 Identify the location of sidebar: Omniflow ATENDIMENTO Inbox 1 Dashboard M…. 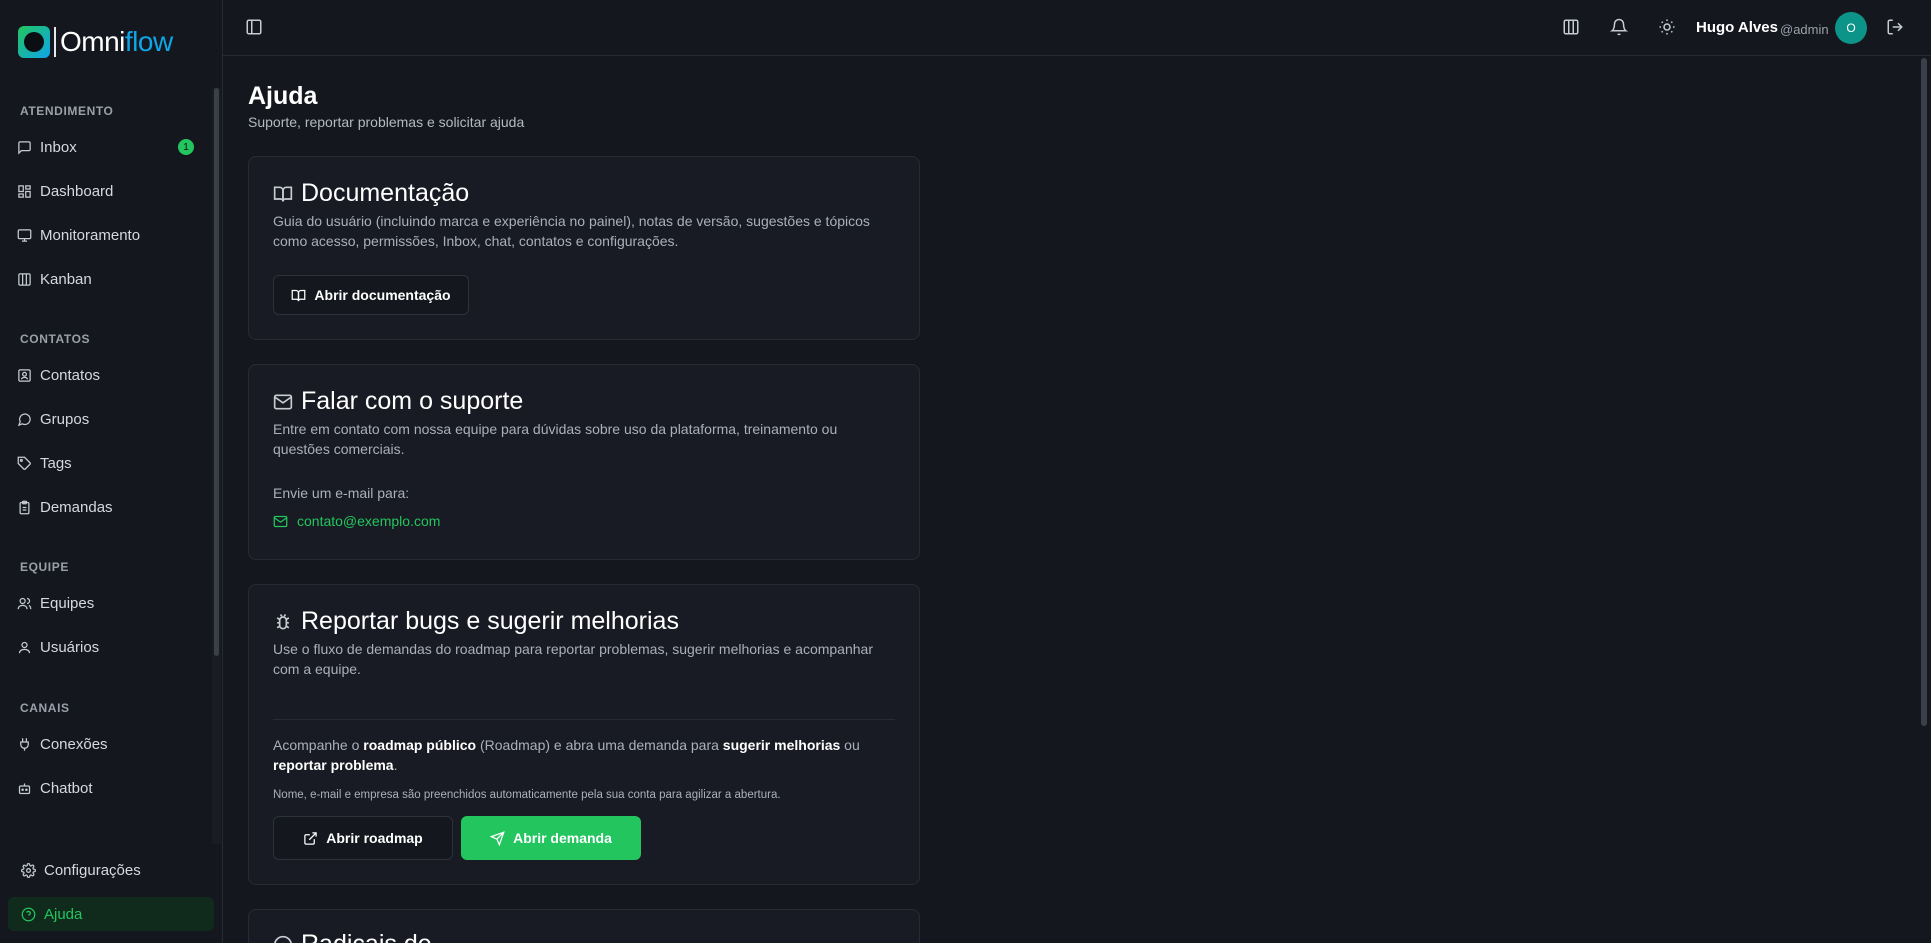
(111, 471).